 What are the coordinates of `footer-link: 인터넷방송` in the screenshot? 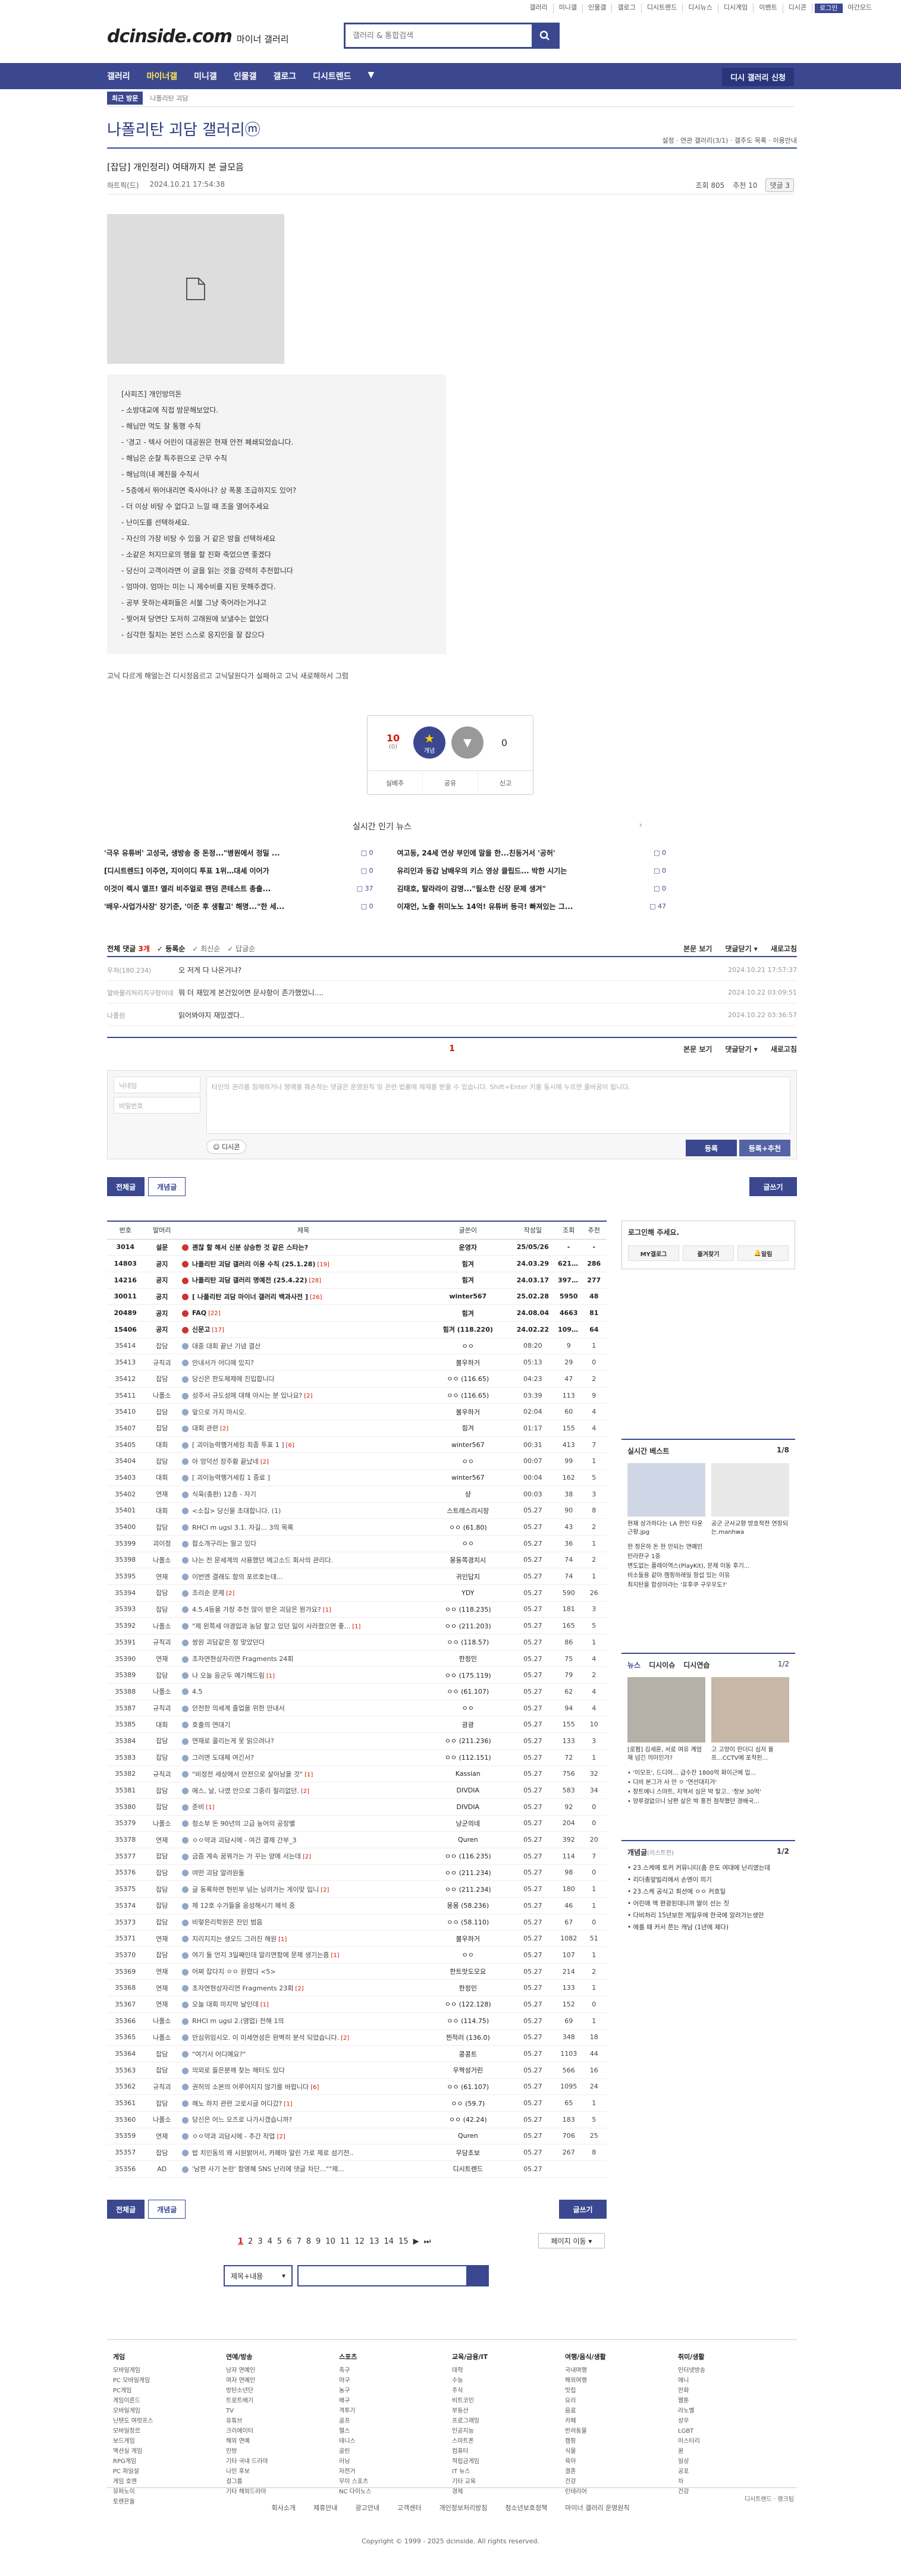 It's located at (735, 2371).